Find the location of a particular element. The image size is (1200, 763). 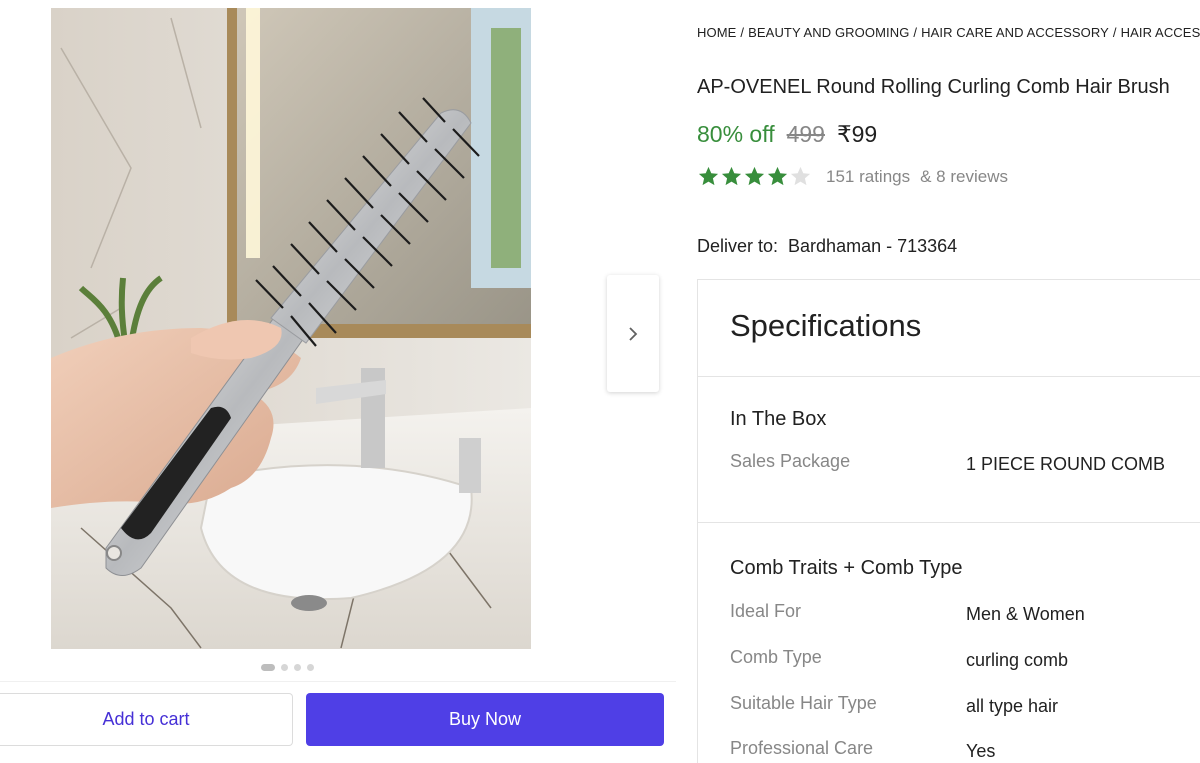

reviews-count: & 8 reviews is located at coordinates (964, 177).